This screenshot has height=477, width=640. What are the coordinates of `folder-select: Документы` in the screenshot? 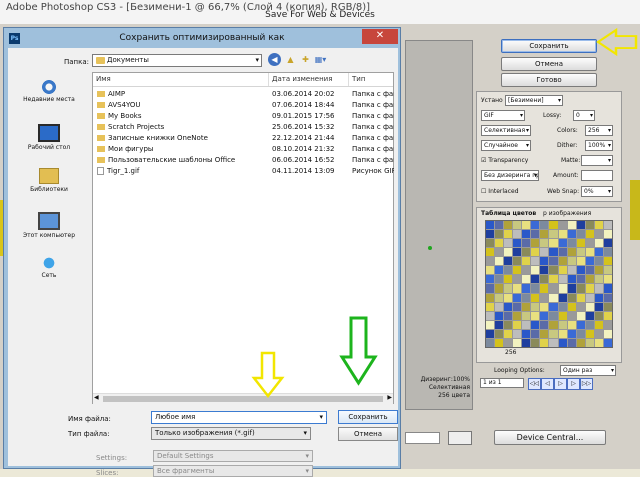 It's located at (177, 60).